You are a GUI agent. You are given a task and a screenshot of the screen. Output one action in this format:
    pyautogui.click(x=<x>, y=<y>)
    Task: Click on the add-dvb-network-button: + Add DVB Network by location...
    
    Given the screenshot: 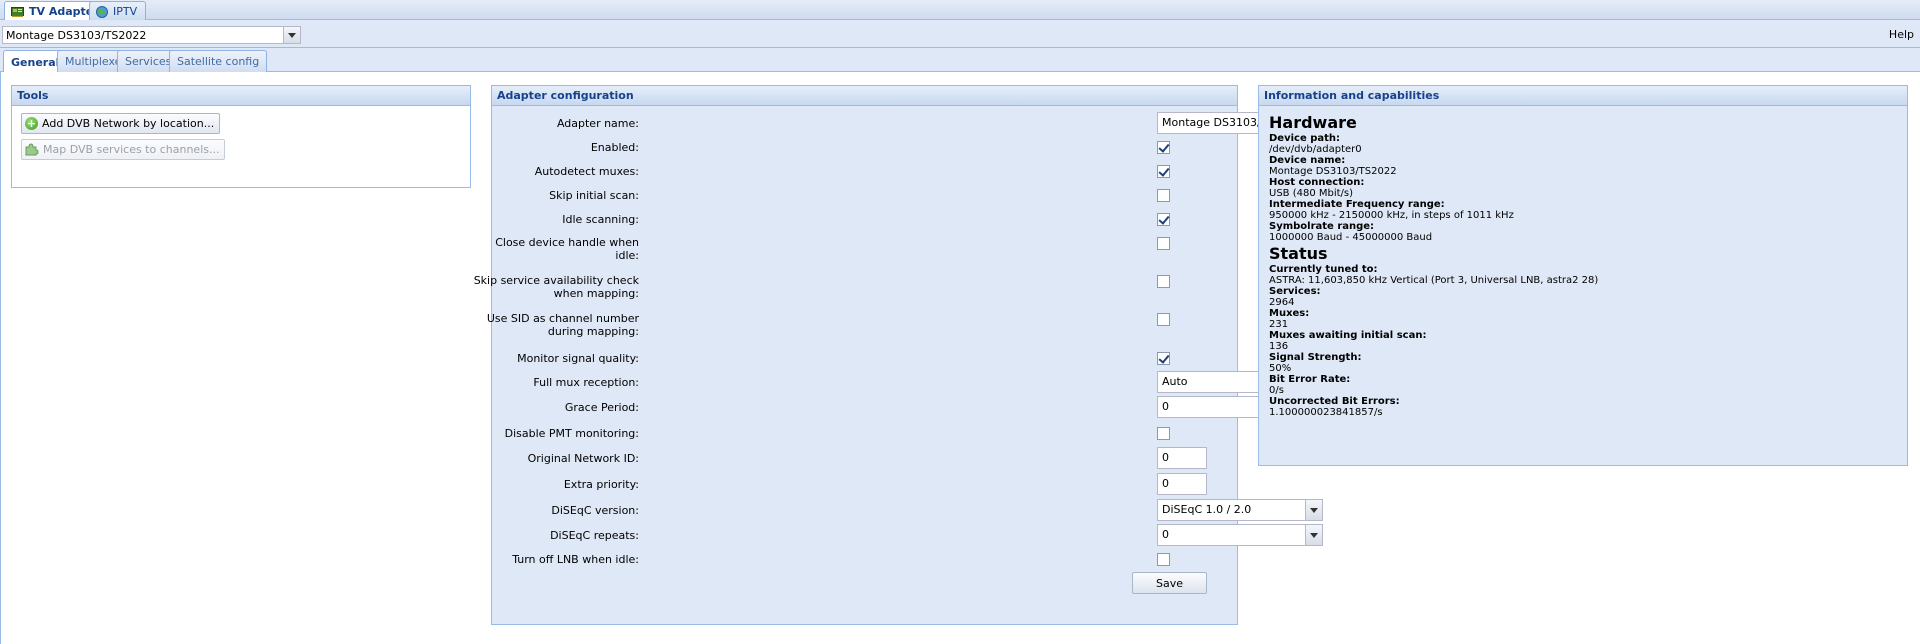 What is the action you would take?
    pyautogui.click(x=121, y=123)
    